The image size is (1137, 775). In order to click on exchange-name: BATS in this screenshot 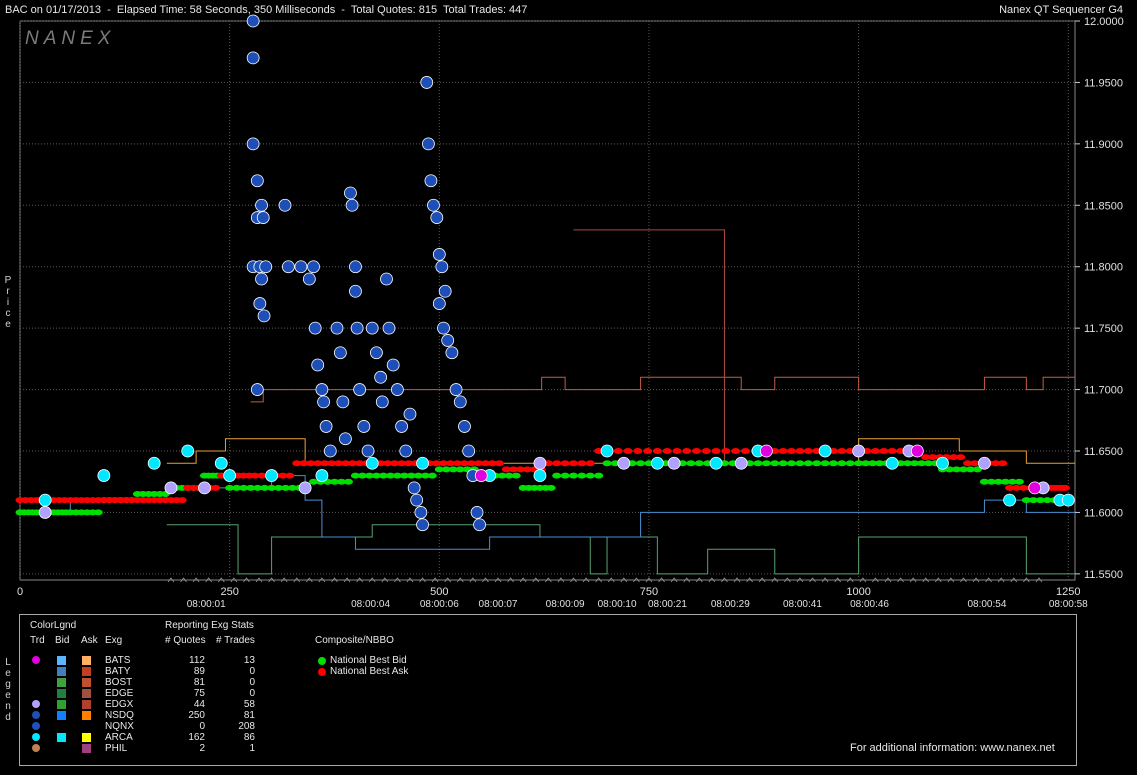, I will do `click(118, 660)`.